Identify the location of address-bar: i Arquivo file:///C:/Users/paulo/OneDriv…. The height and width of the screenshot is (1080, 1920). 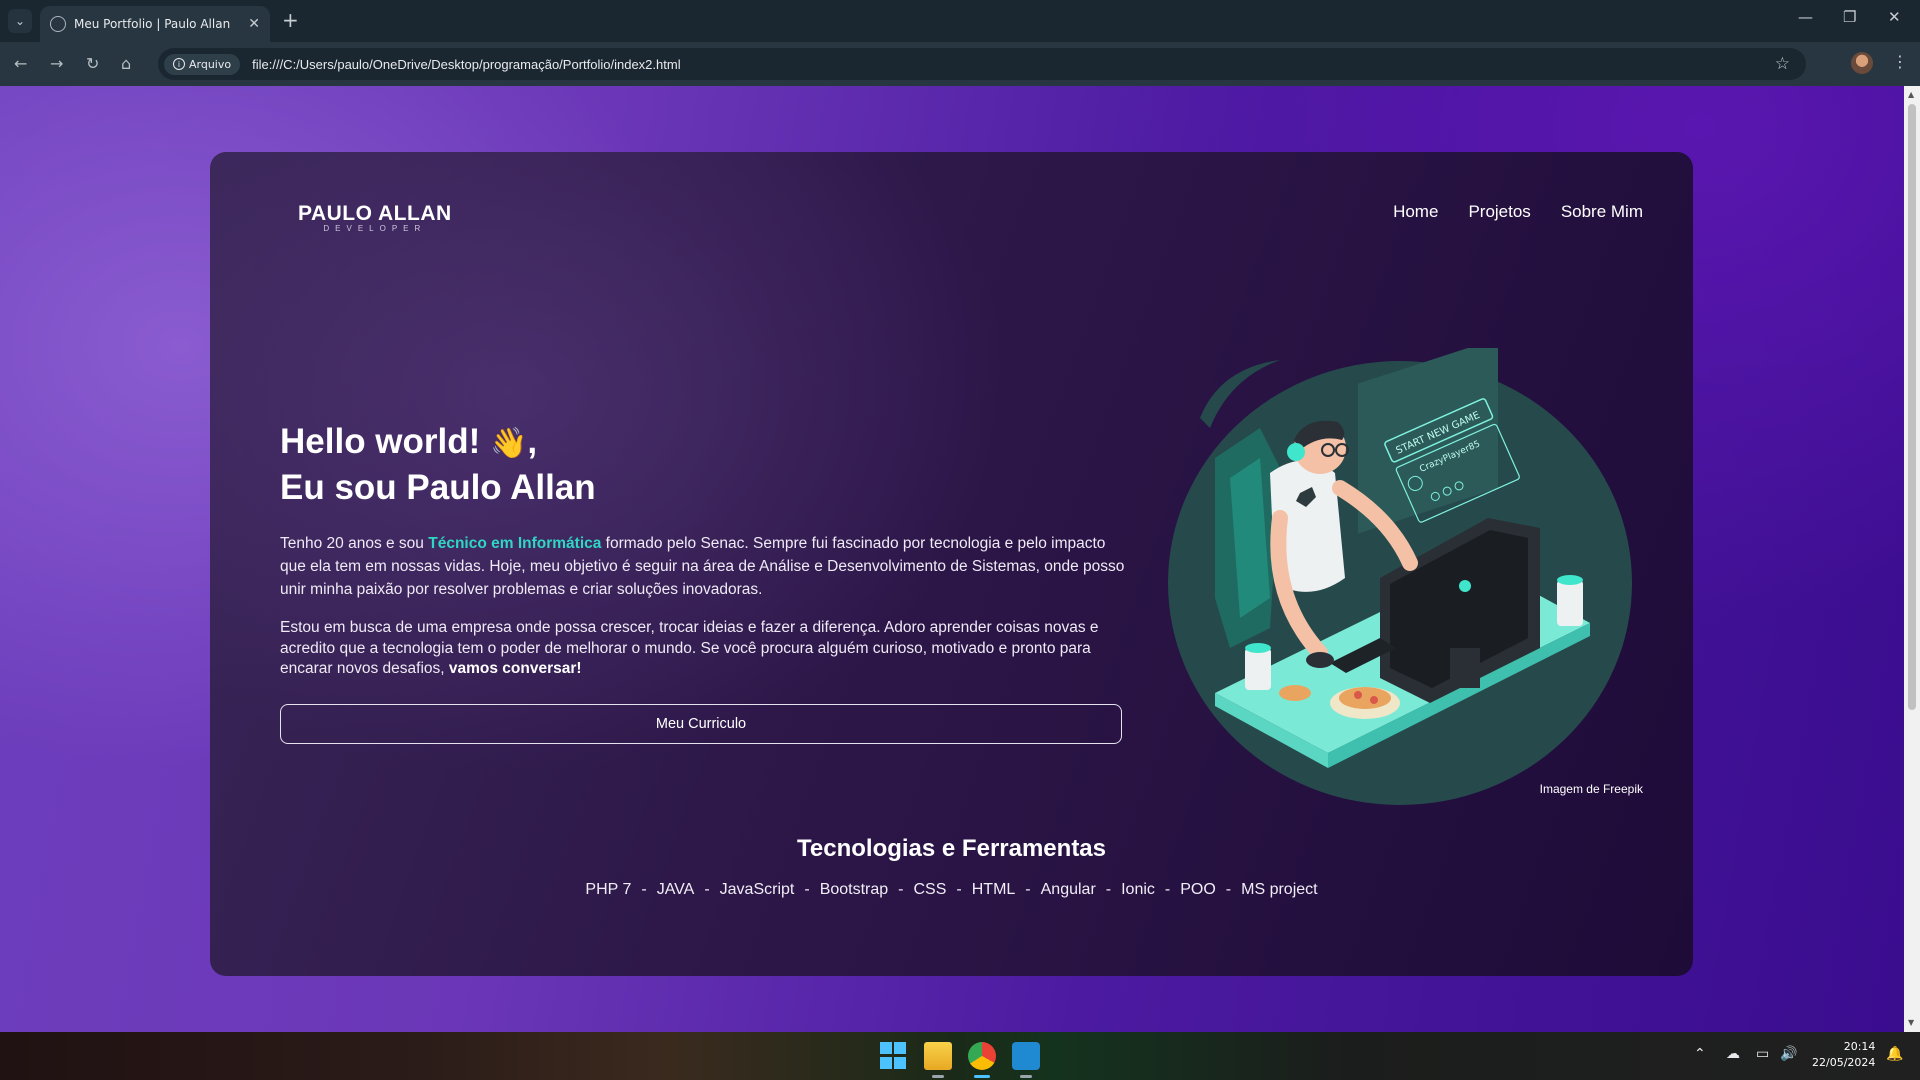
(982, 64).